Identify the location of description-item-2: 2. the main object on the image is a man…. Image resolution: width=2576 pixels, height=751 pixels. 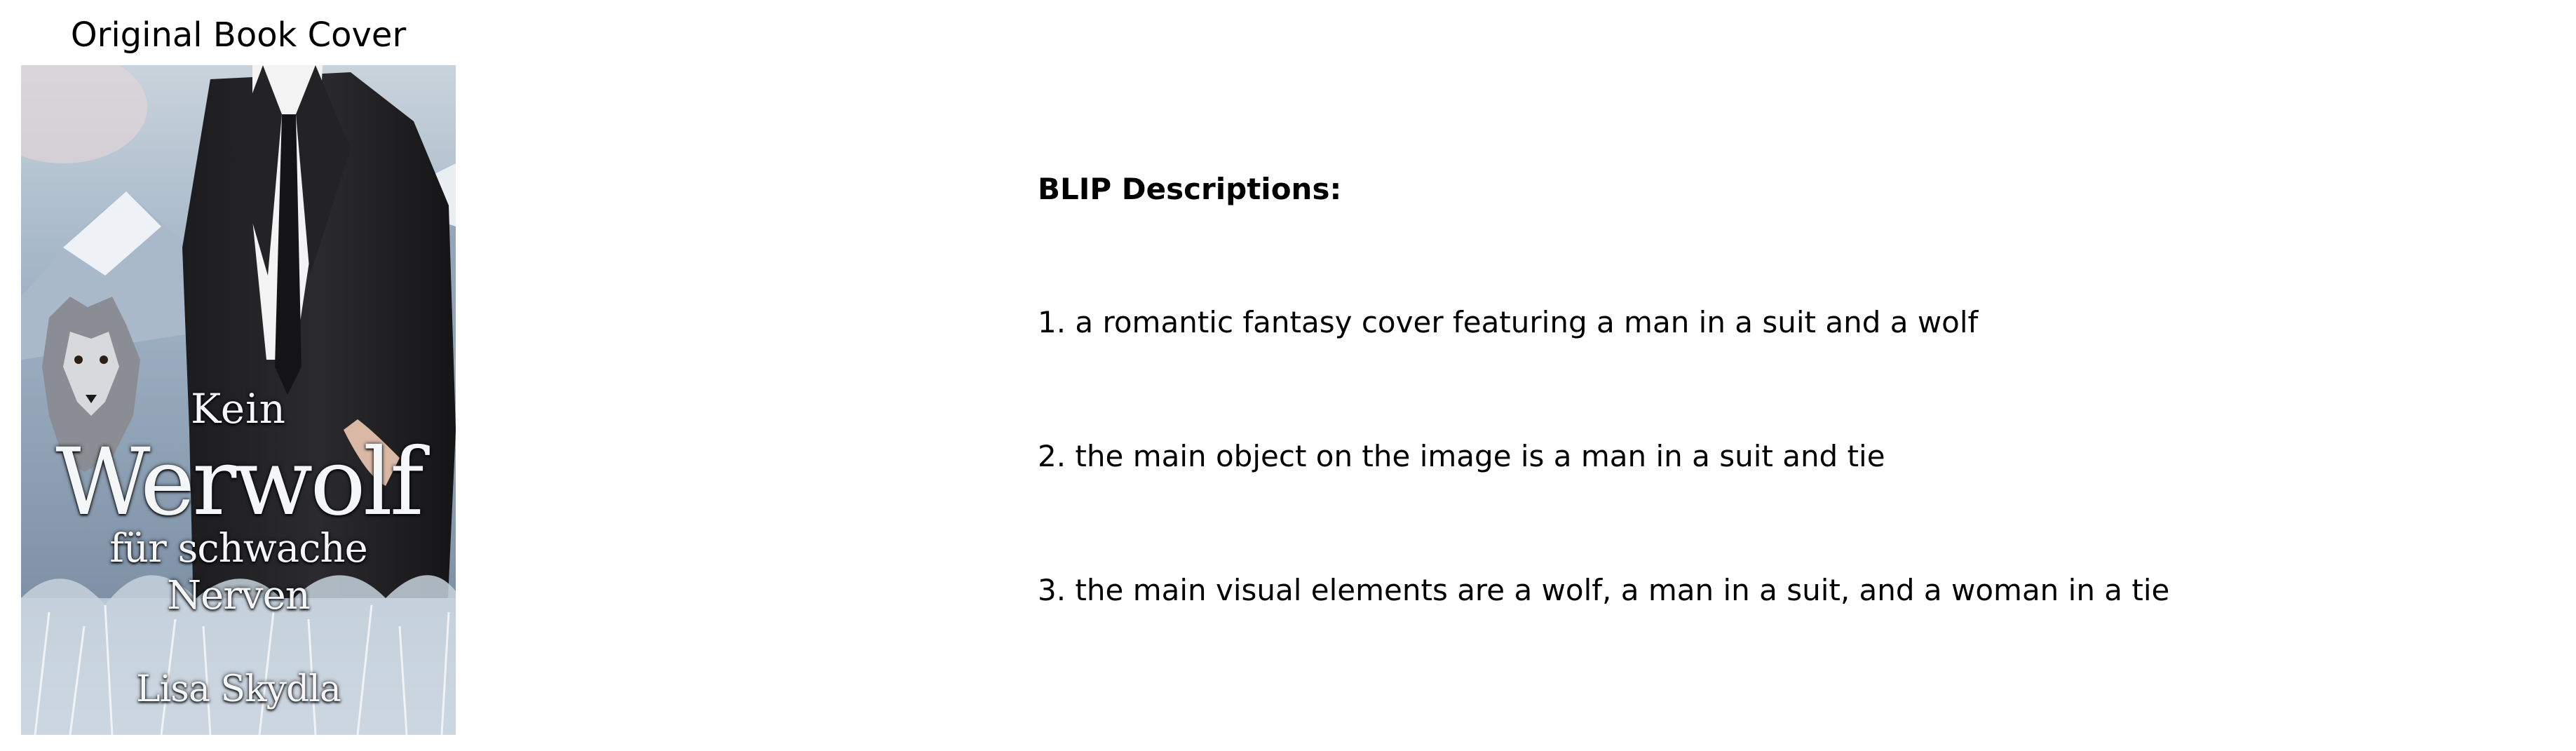
(1461, 456).